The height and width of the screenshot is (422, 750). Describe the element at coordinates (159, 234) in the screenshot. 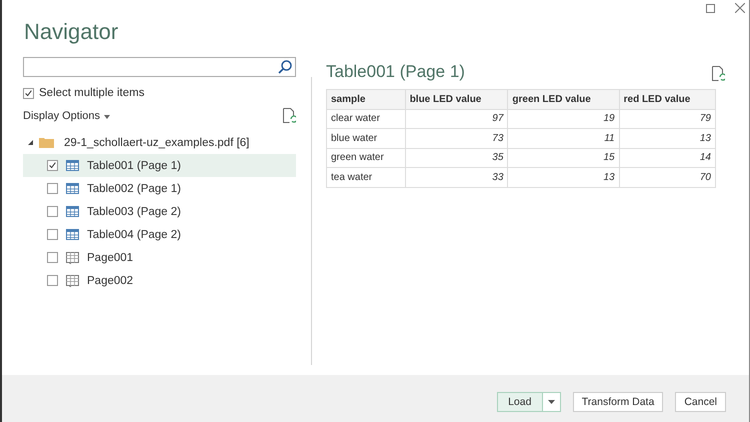

I see `tree-item: Table004 (Page 2)` at that location.